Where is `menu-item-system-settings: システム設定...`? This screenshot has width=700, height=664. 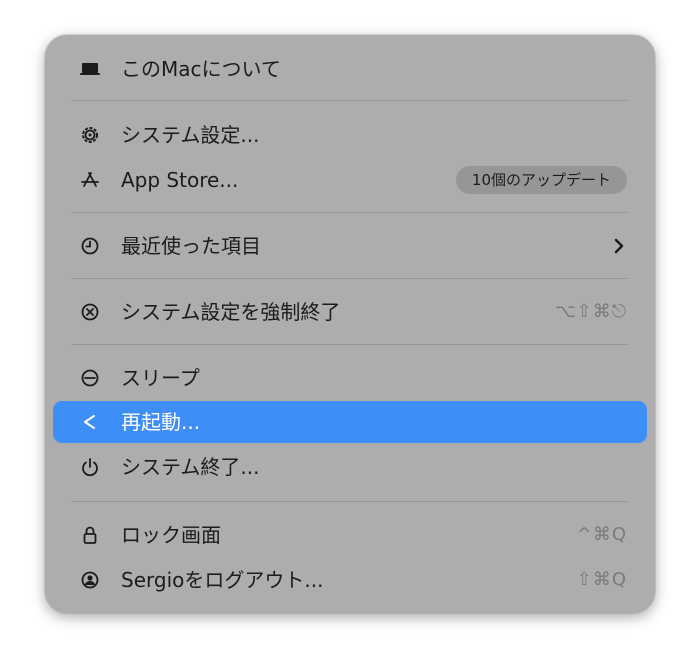
menu-item-system-settings: システム設定... is located at coordinates (350, 135).